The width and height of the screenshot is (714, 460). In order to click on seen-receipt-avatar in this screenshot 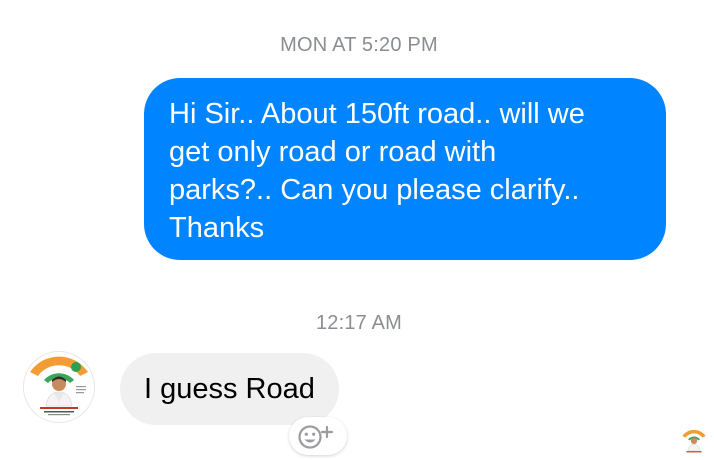, I will do `click(694, 442)`.